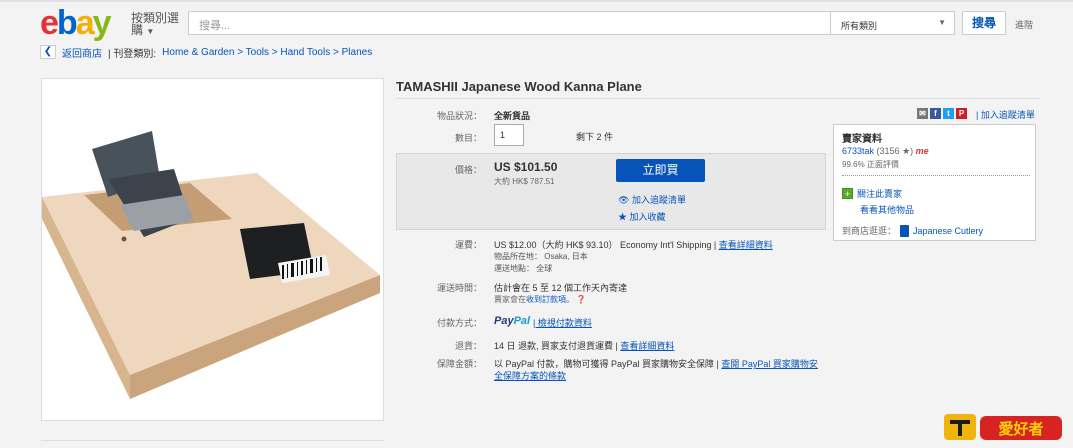  Describe the element at coordinates (150, 31) in the screenshot. I see `caret-down-icon: ▼` at that location.